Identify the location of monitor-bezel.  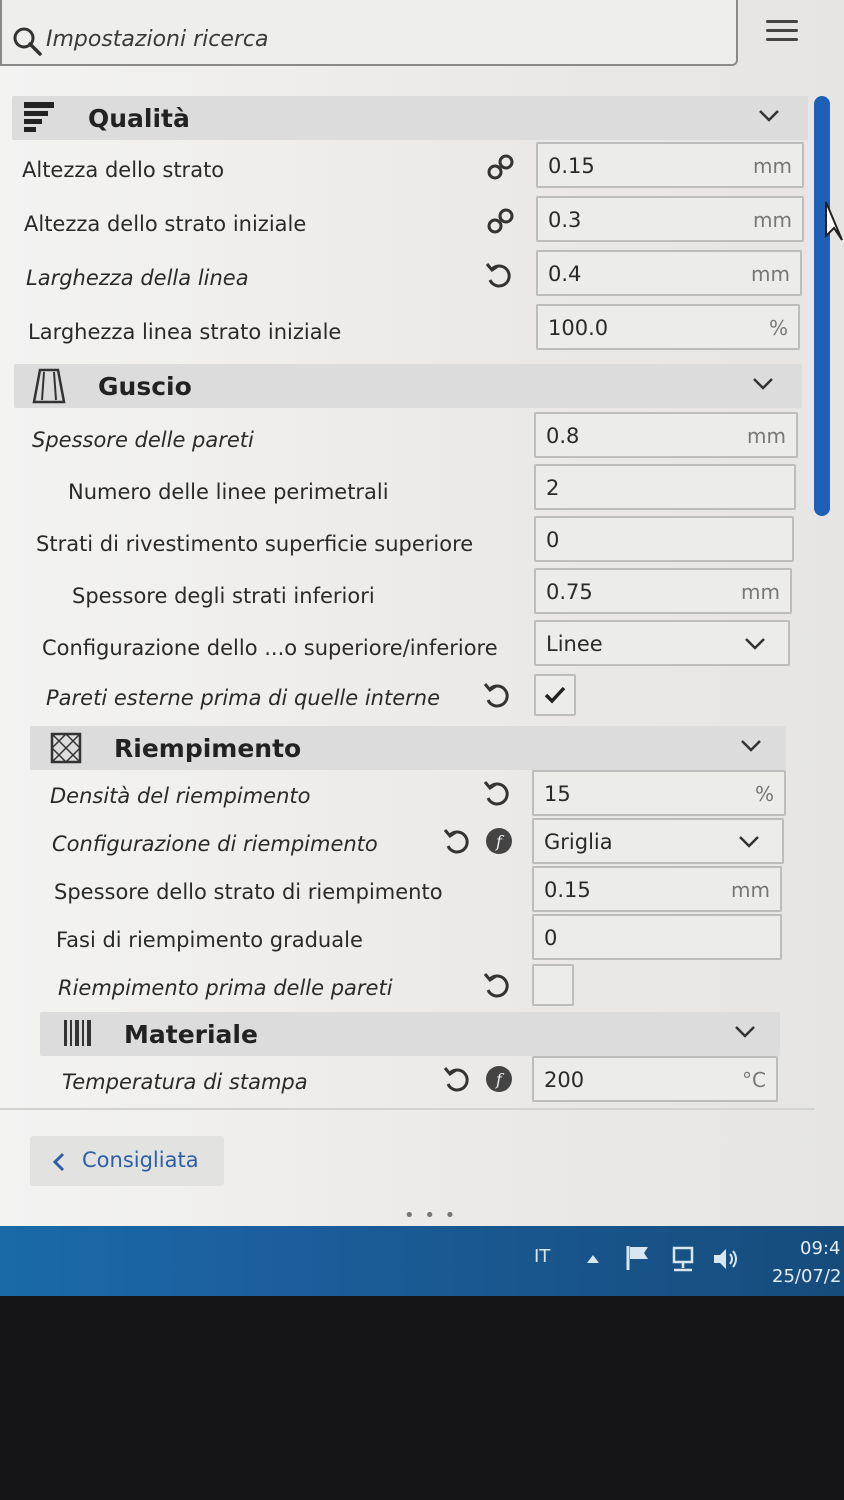
(422, 1398).